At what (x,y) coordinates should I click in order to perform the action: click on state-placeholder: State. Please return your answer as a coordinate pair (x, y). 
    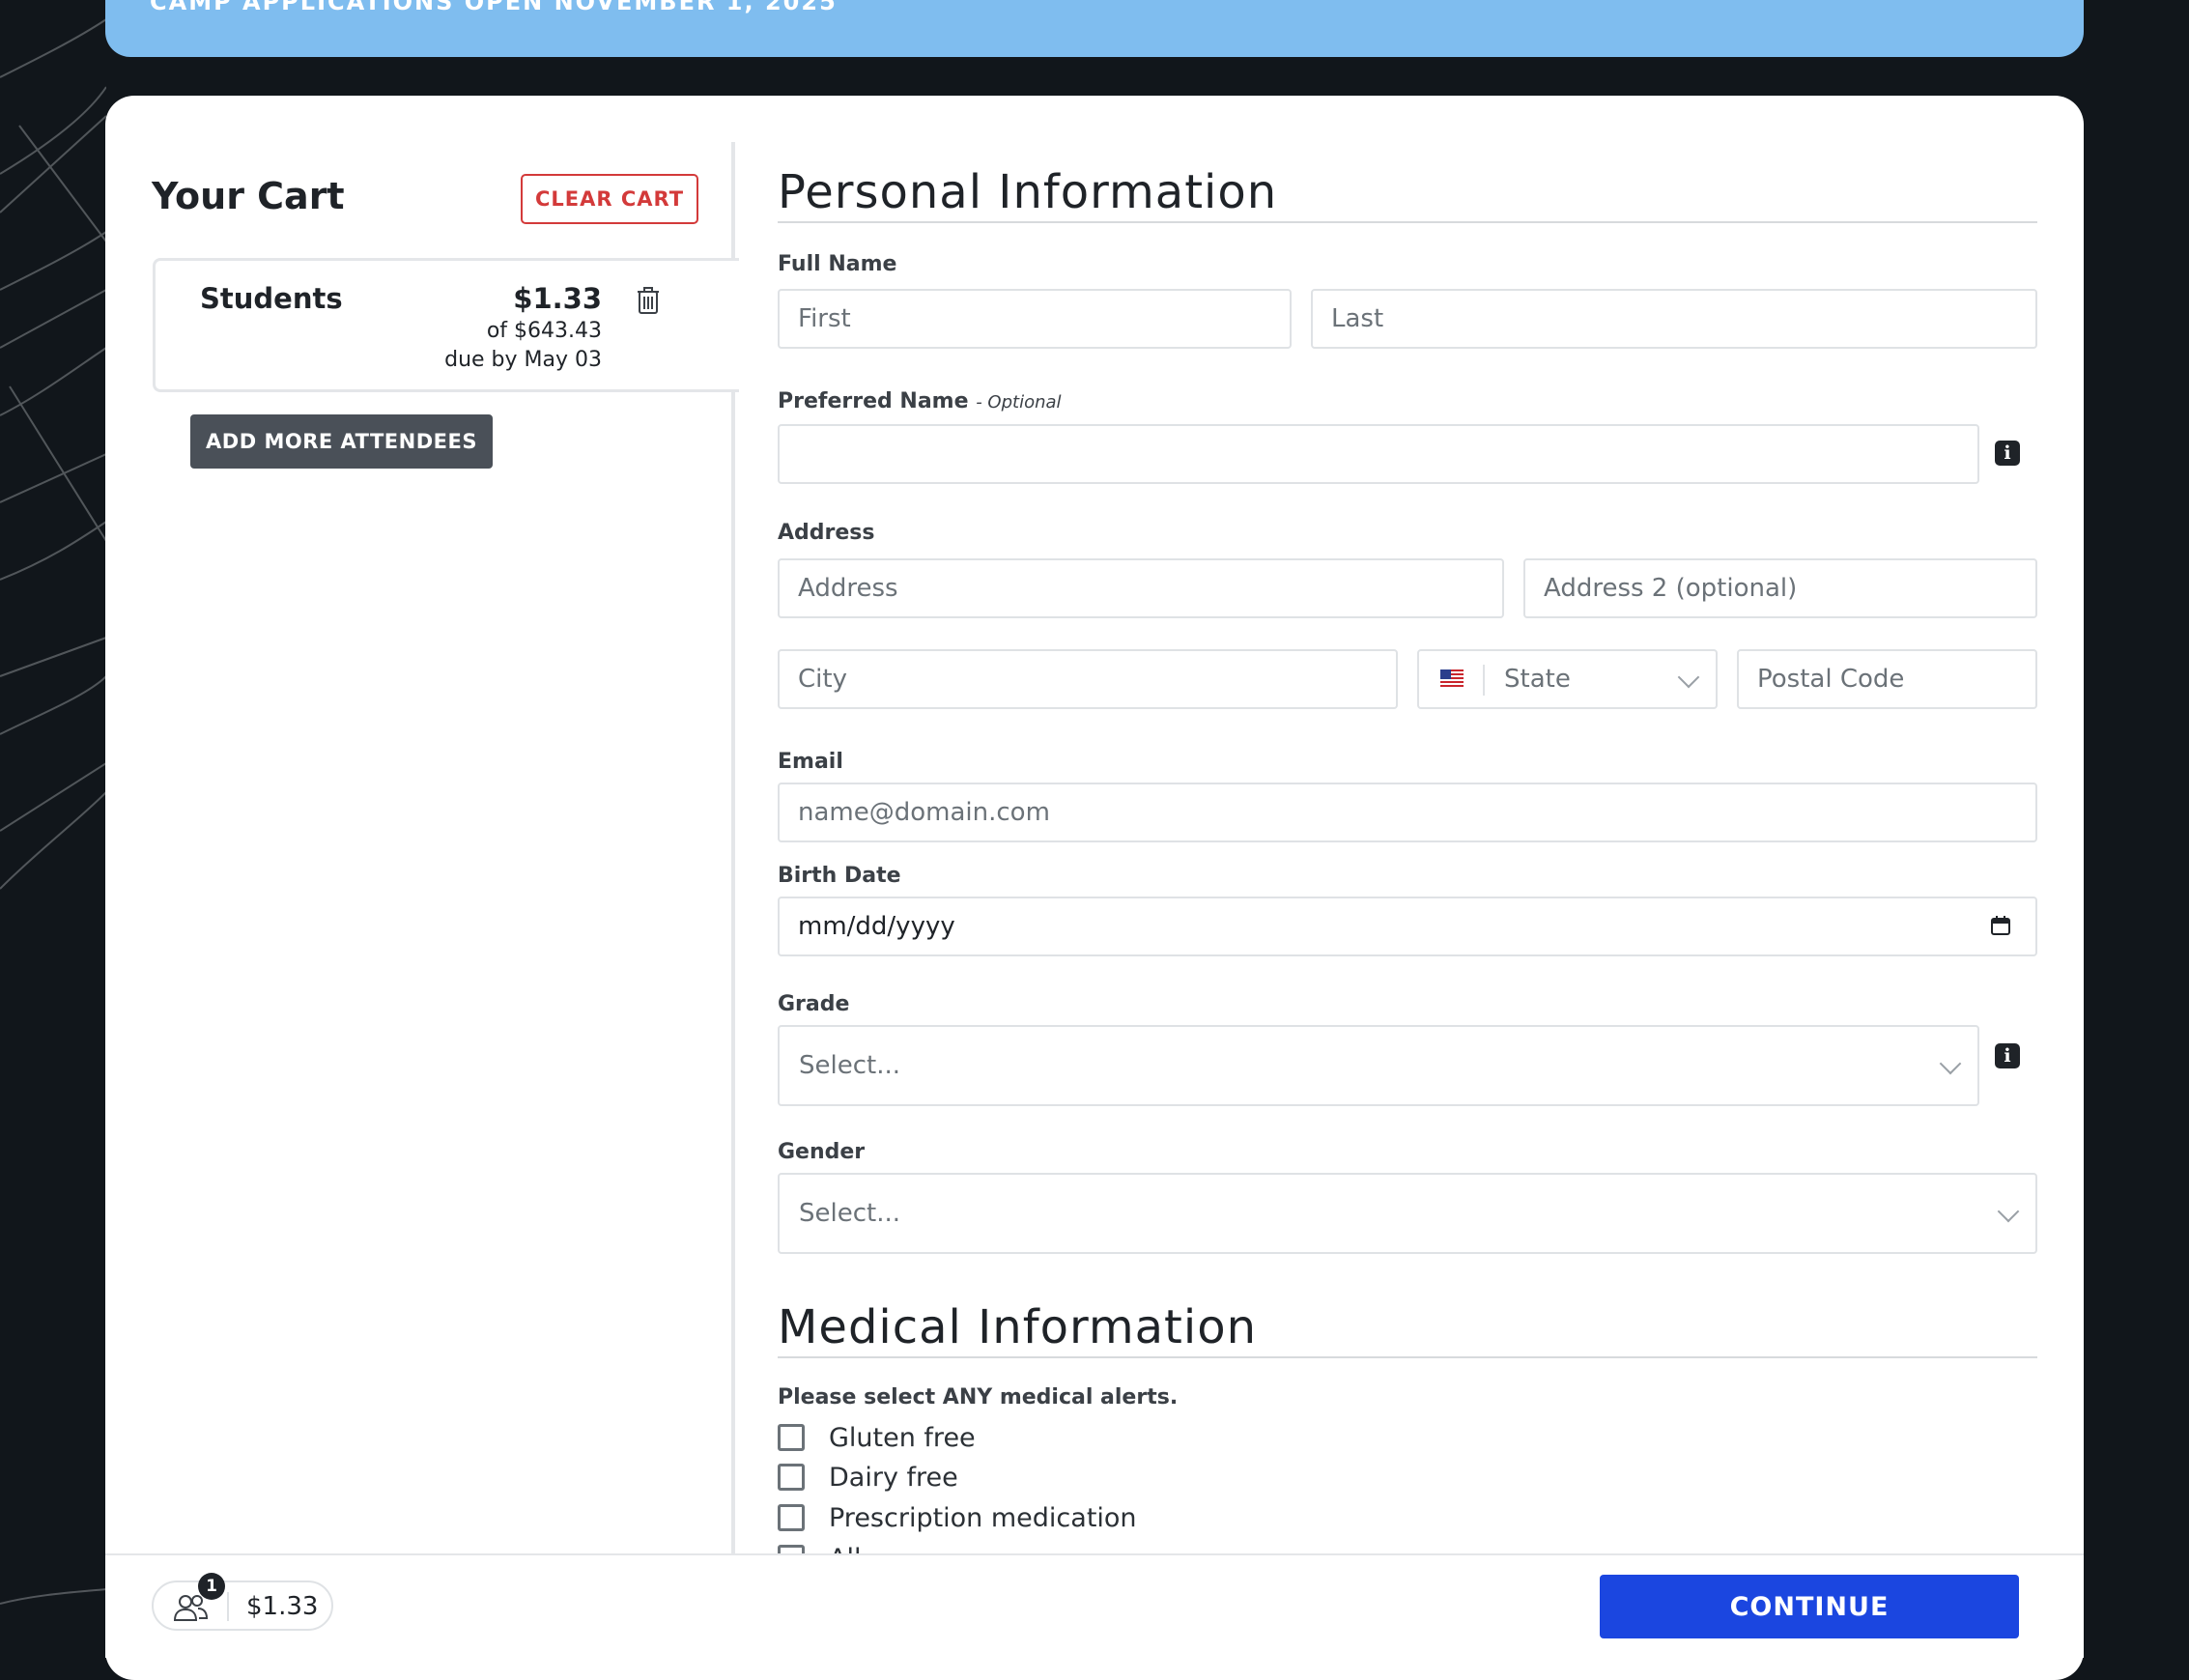
    Looking at the image, I should click on (1537, 679).